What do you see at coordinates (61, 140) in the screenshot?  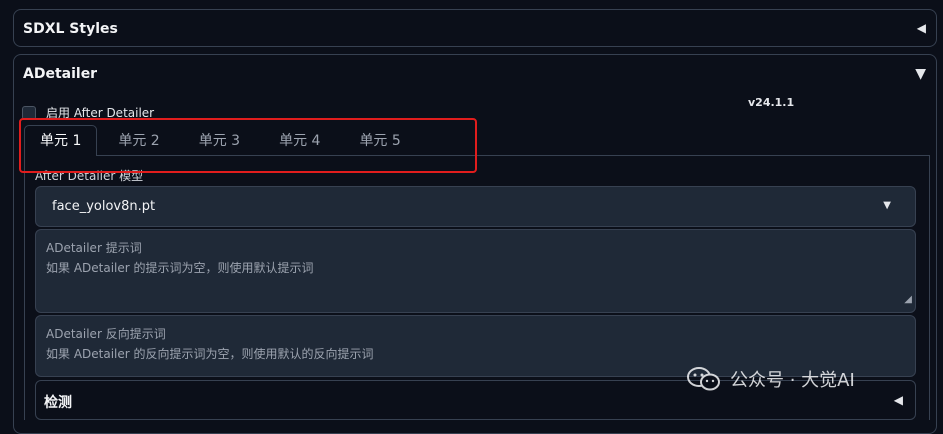 I see `tab-unit-1: 单元 1` at bounding box center [61, 140].